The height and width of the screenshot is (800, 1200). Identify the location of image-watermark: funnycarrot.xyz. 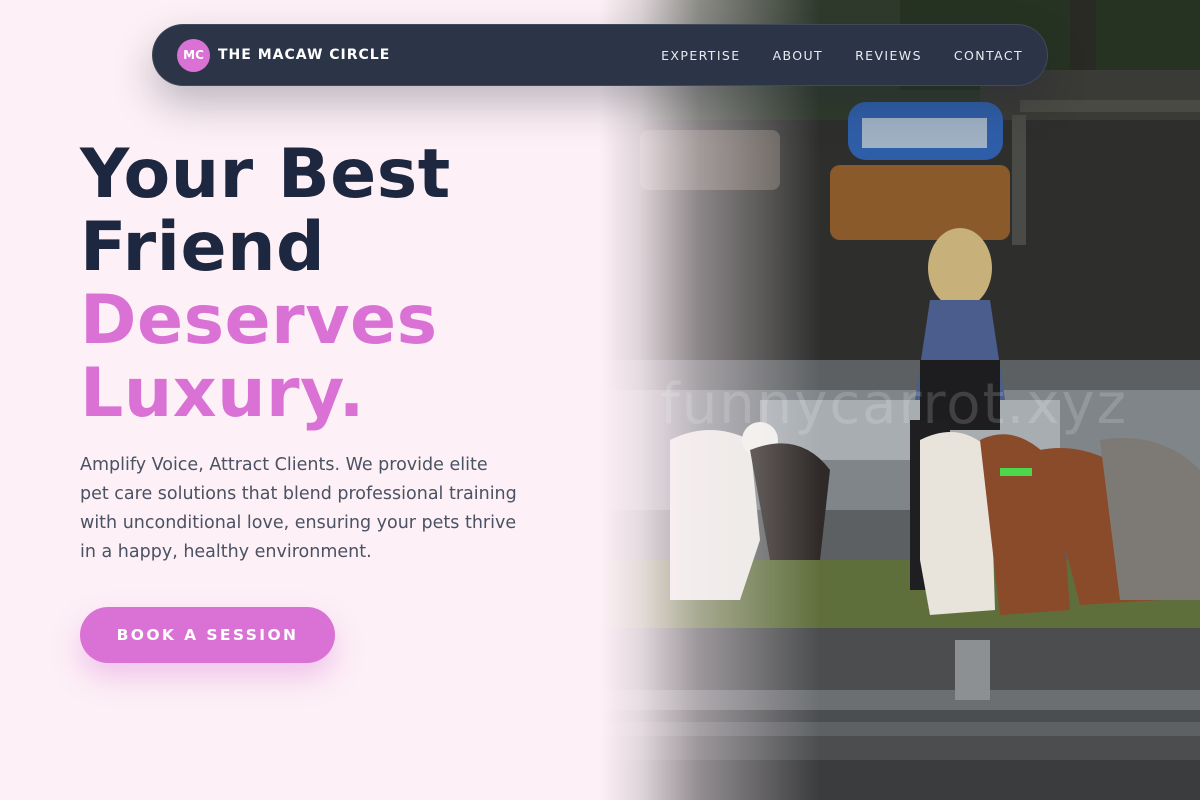
(894, 404).